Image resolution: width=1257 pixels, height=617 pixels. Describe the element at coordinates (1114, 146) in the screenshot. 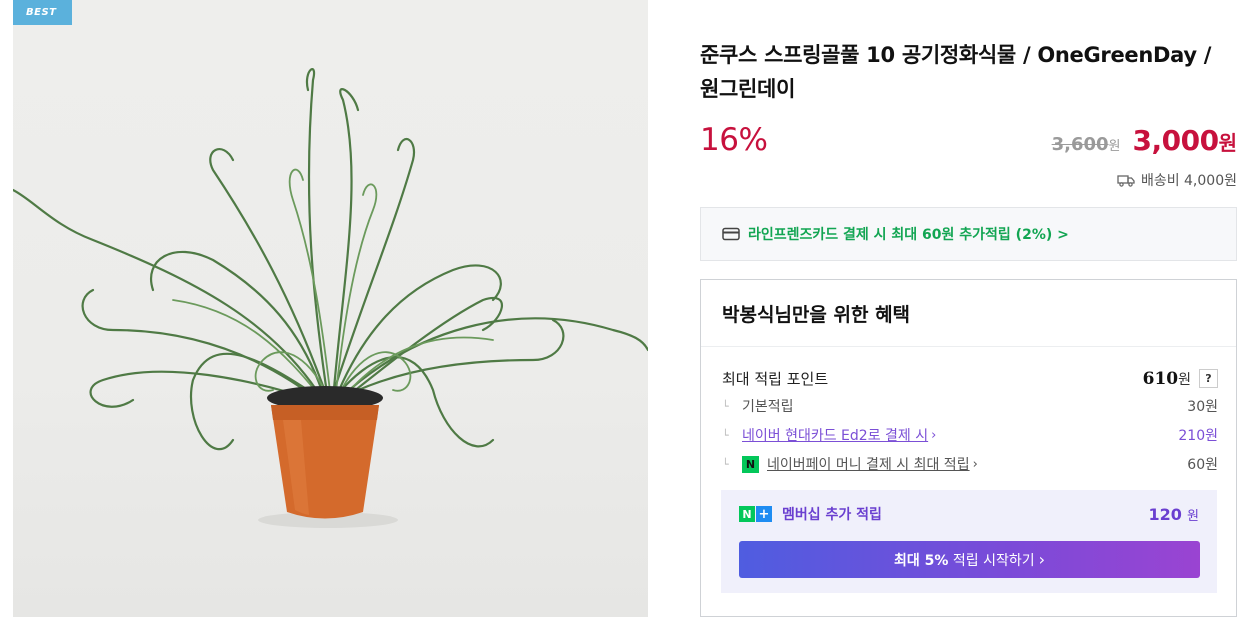

I see `original-price-unit: 원` at that location.